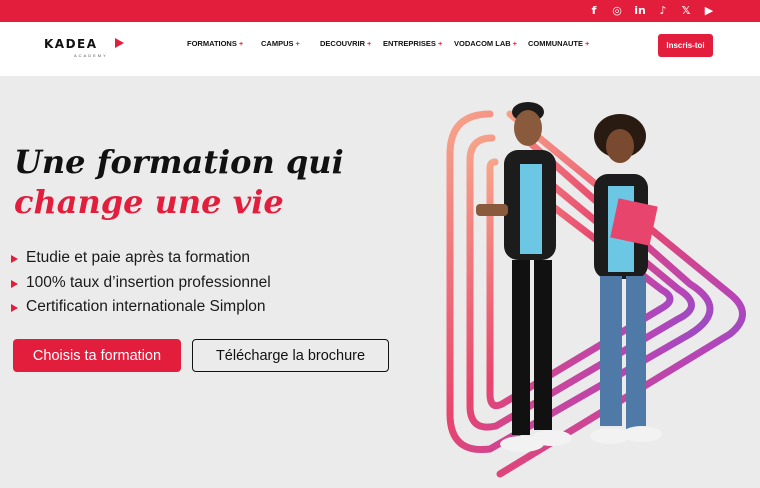 Image resolution: width=760 pixels, height=488 pixels. I want to click on top-bar: f ◎ in ♪ 𝕏 ▶, so click(380, 11).